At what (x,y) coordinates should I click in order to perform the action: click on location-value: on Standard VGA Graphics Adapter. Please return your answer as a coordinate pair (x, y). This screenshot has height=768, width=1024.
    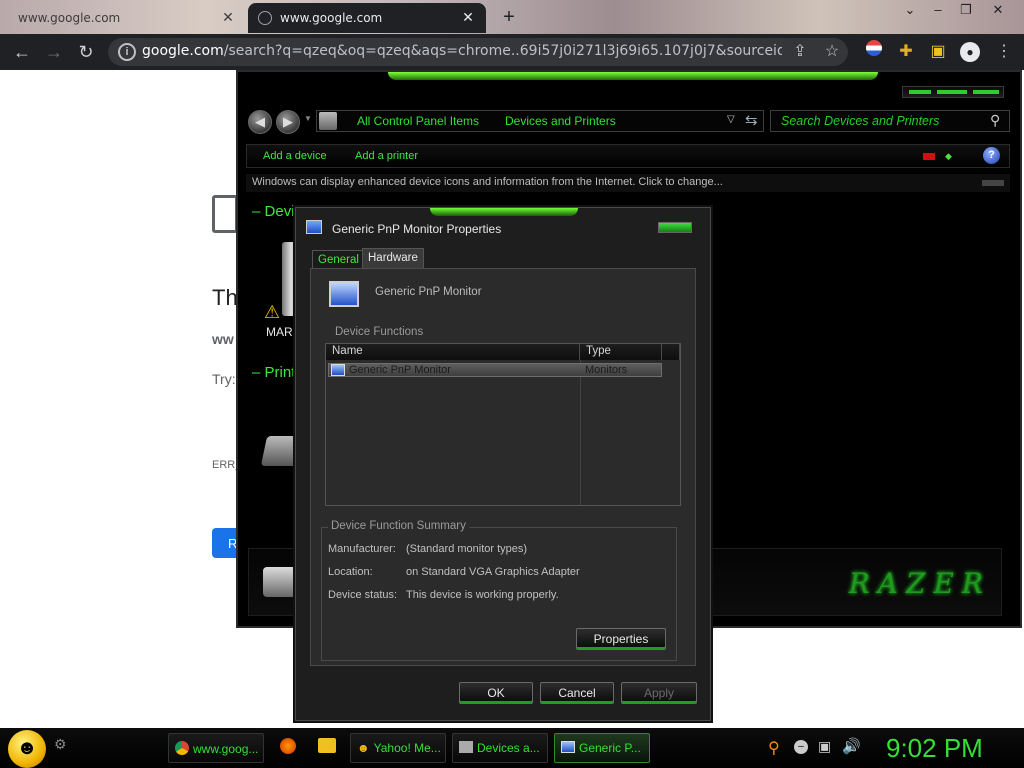
    Looking at the image, I should click on (493, 572).